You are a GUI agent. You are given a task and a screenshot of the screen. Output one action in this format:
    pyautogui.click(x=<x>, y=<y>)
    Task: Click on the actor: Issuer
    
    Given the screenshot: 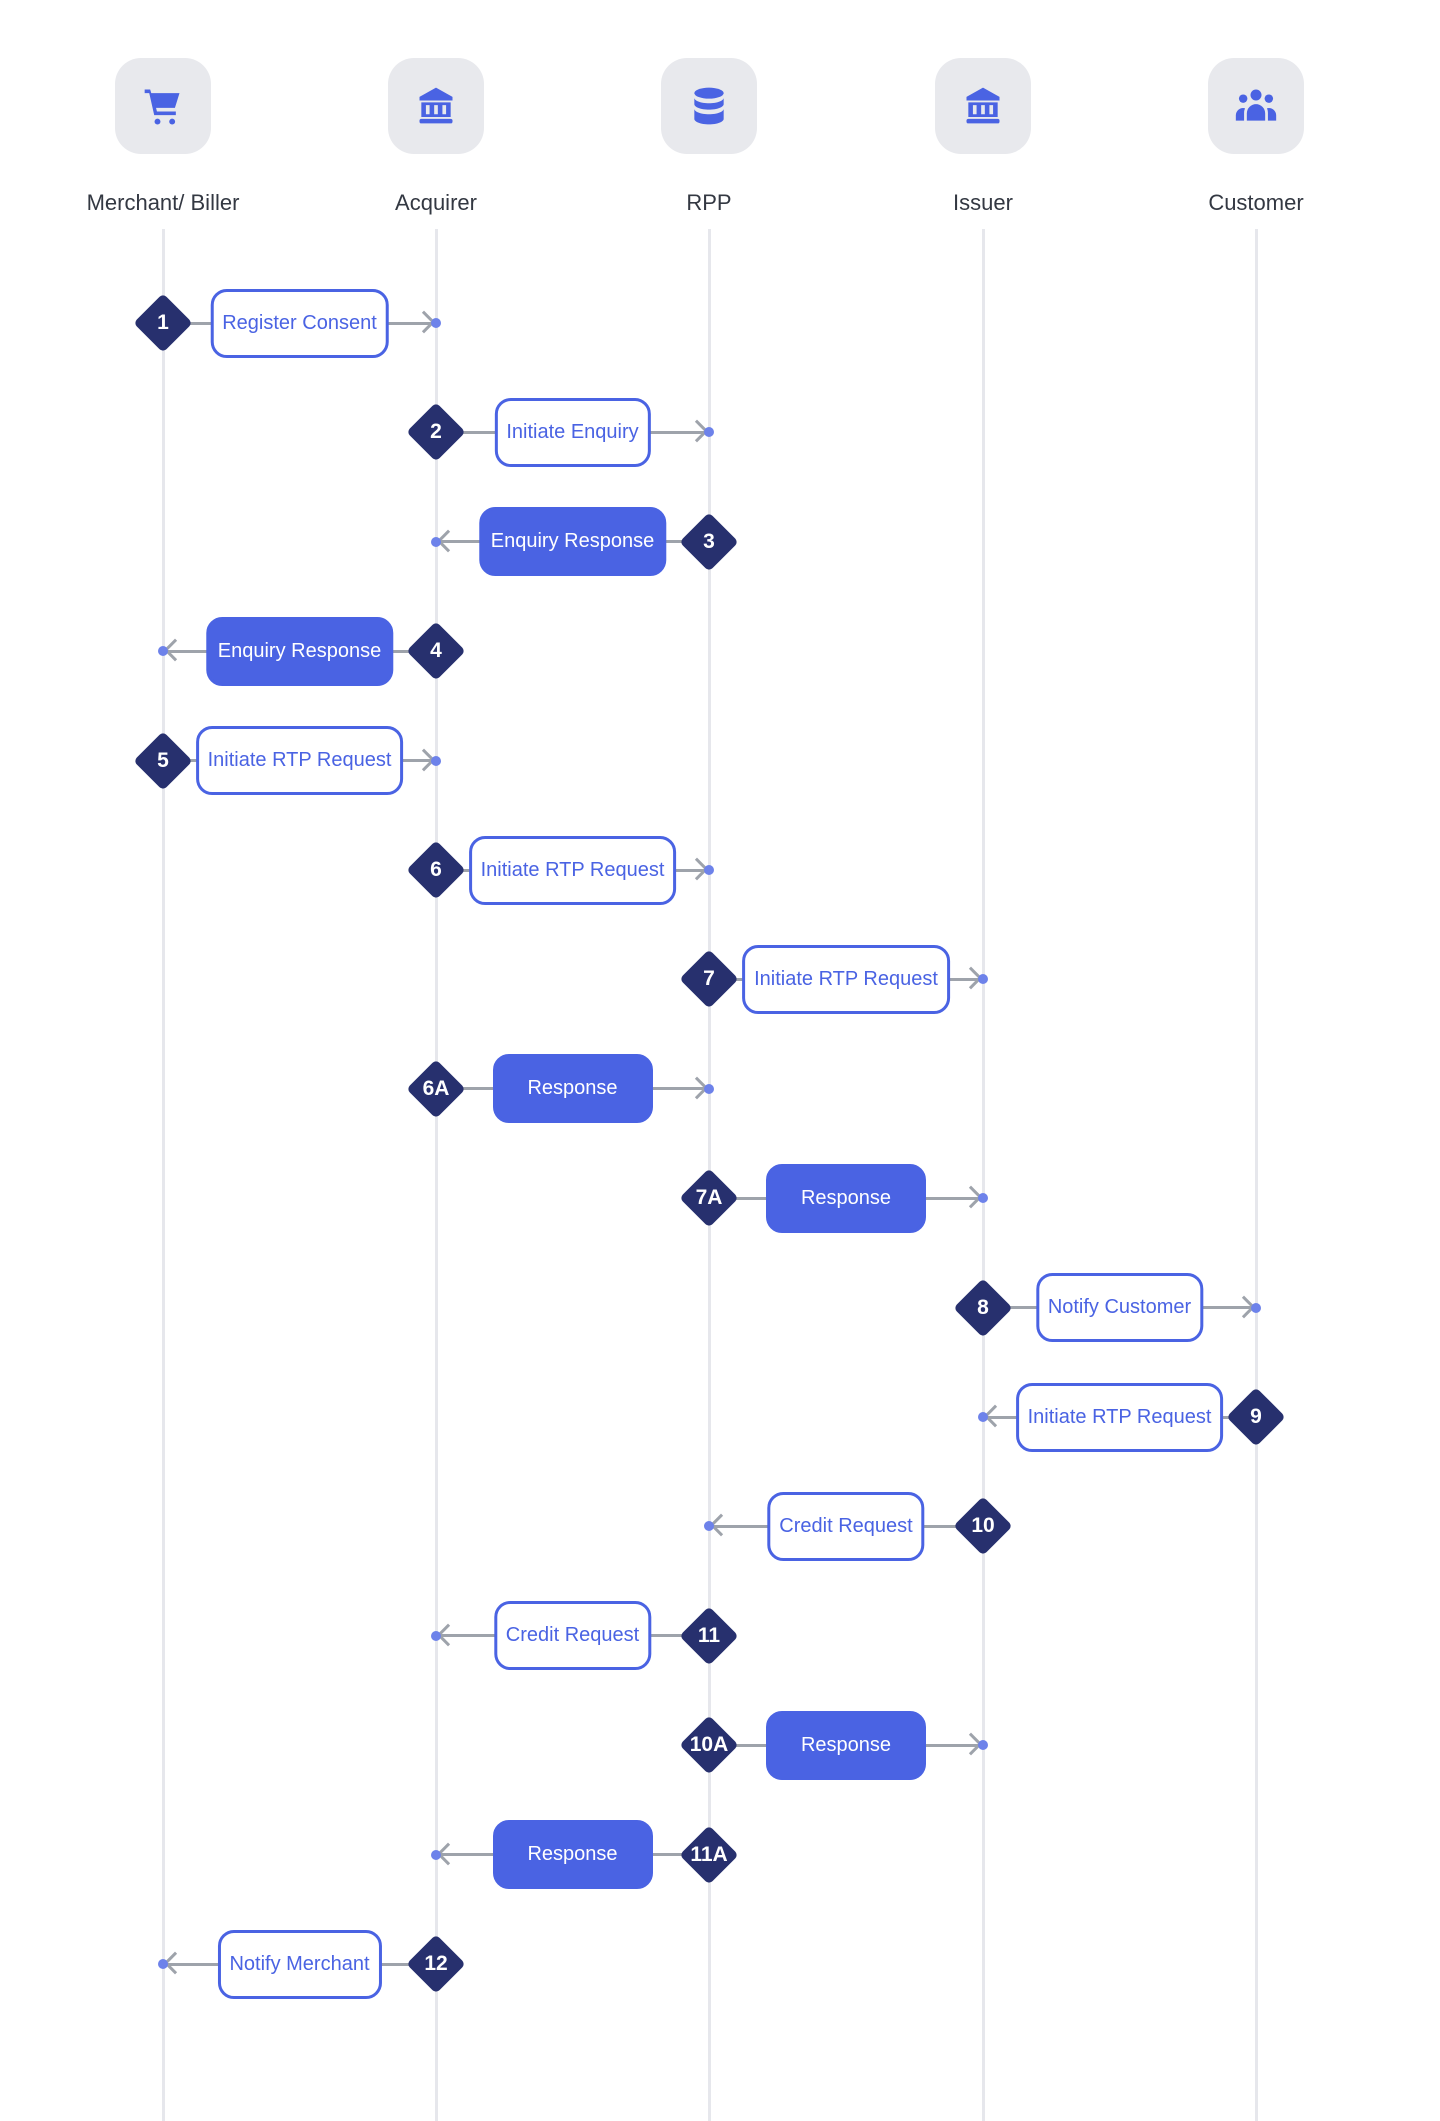 What is the action you would take?
    pyautogui.click(x=983, y=137)
    